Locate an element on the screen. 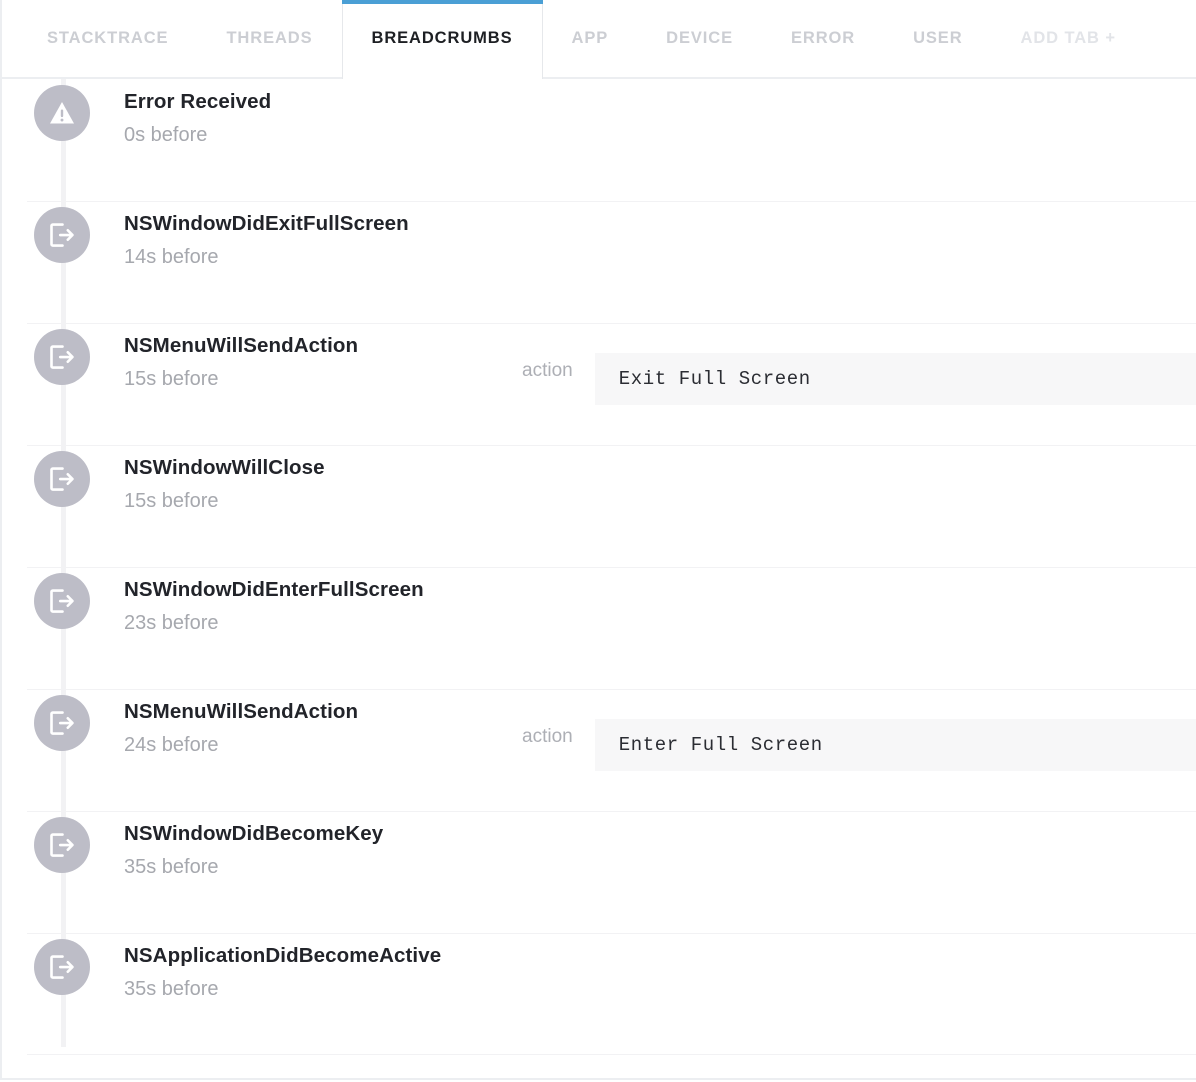 Image resolution: width=1196 pixels, height=1082 pixels. tab-stacktrace: STACKTRACE is located at coordinates (107, 38).